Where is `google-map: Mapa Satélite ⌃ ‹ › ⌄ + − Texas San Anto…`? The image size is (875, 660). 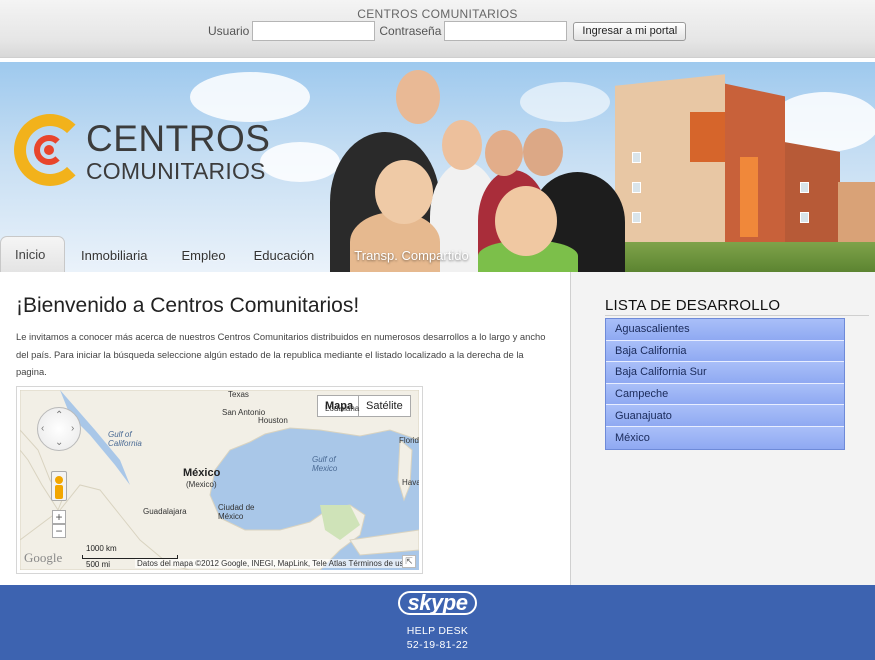 google-map: Mapa Satélite ⌃ ‹ › ⌄ + − Texas San Anto… is located at coordinates (219, 480).